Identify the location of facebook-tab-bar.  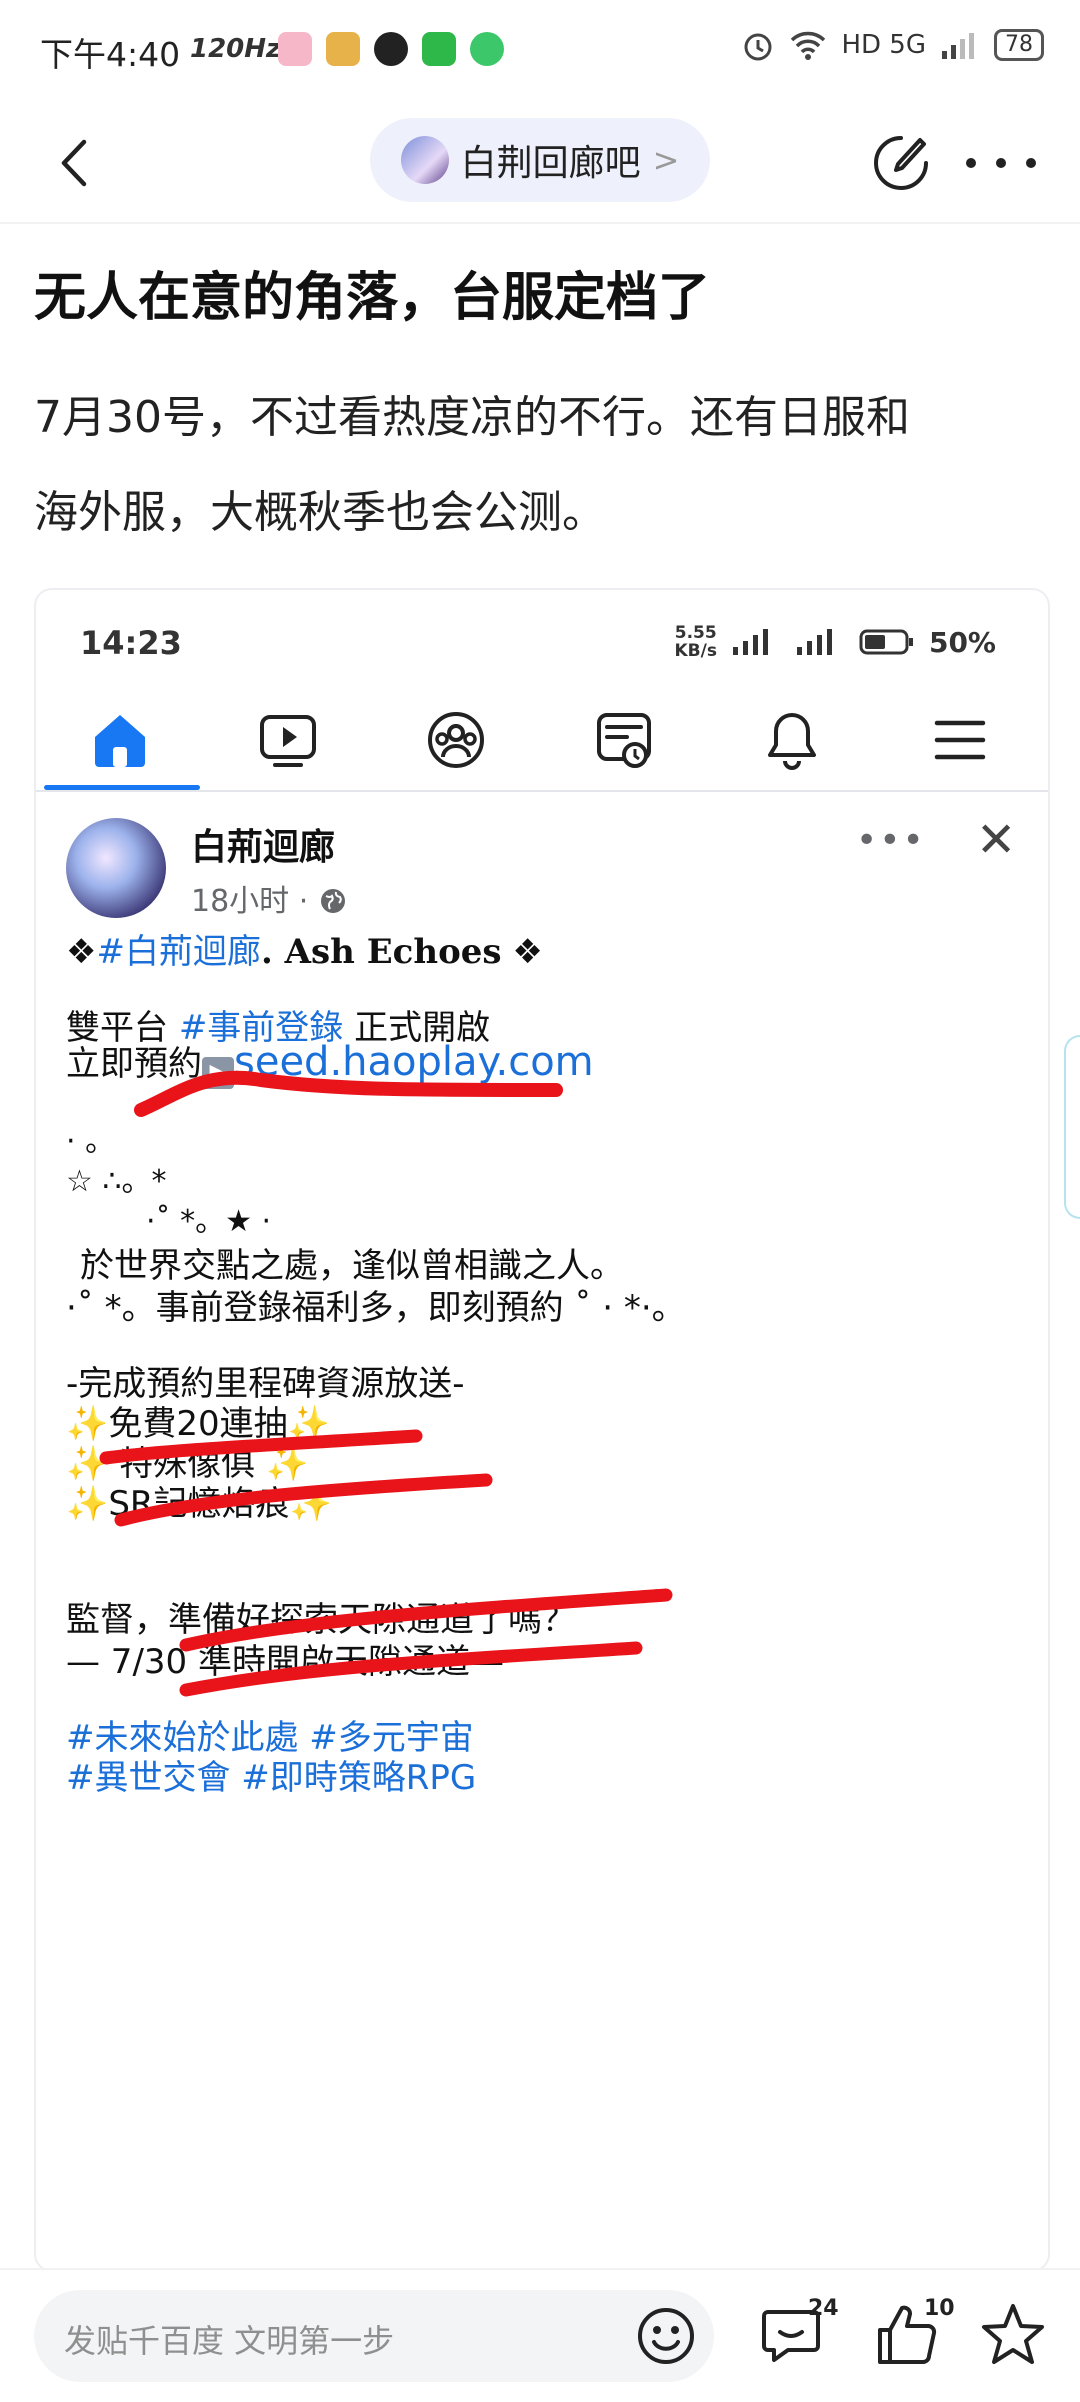
(542, 741).